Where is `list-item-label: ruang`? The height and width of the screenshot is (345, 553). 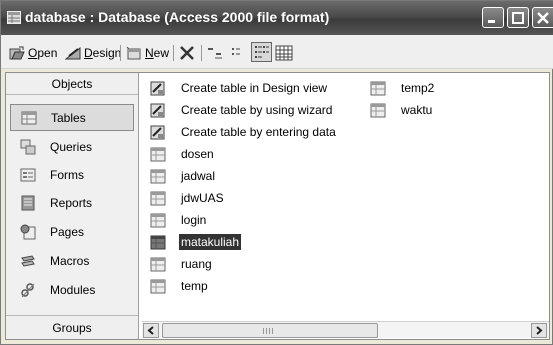
list-item-label: ruang is located at coordinates (196, 264).